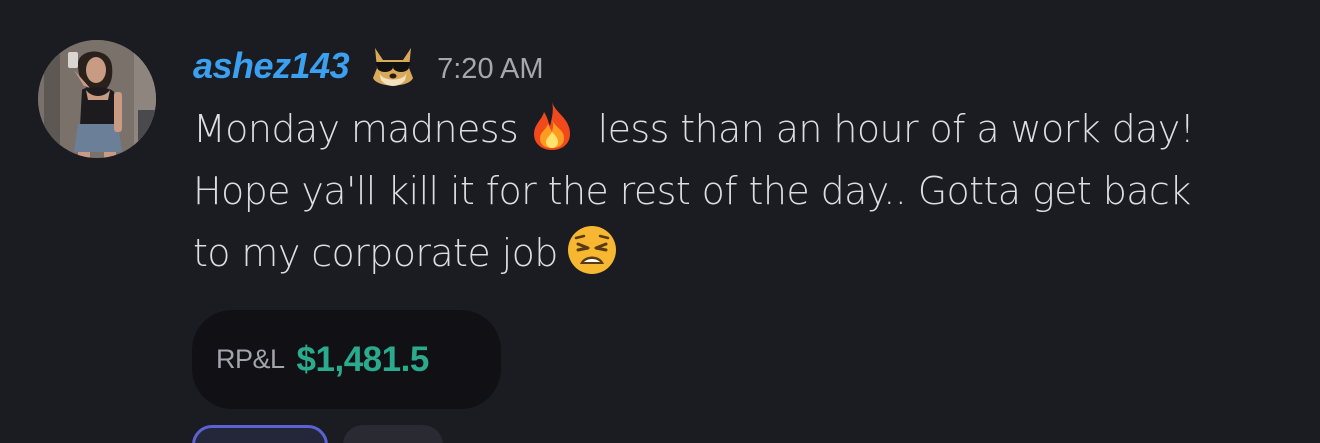 The width and height of the screenshot is (1320, 443). What do you see at coordinates (393, 66) in the screenshot?
I see `doge-sunglasses-icon` at bounding box center [393, 66].